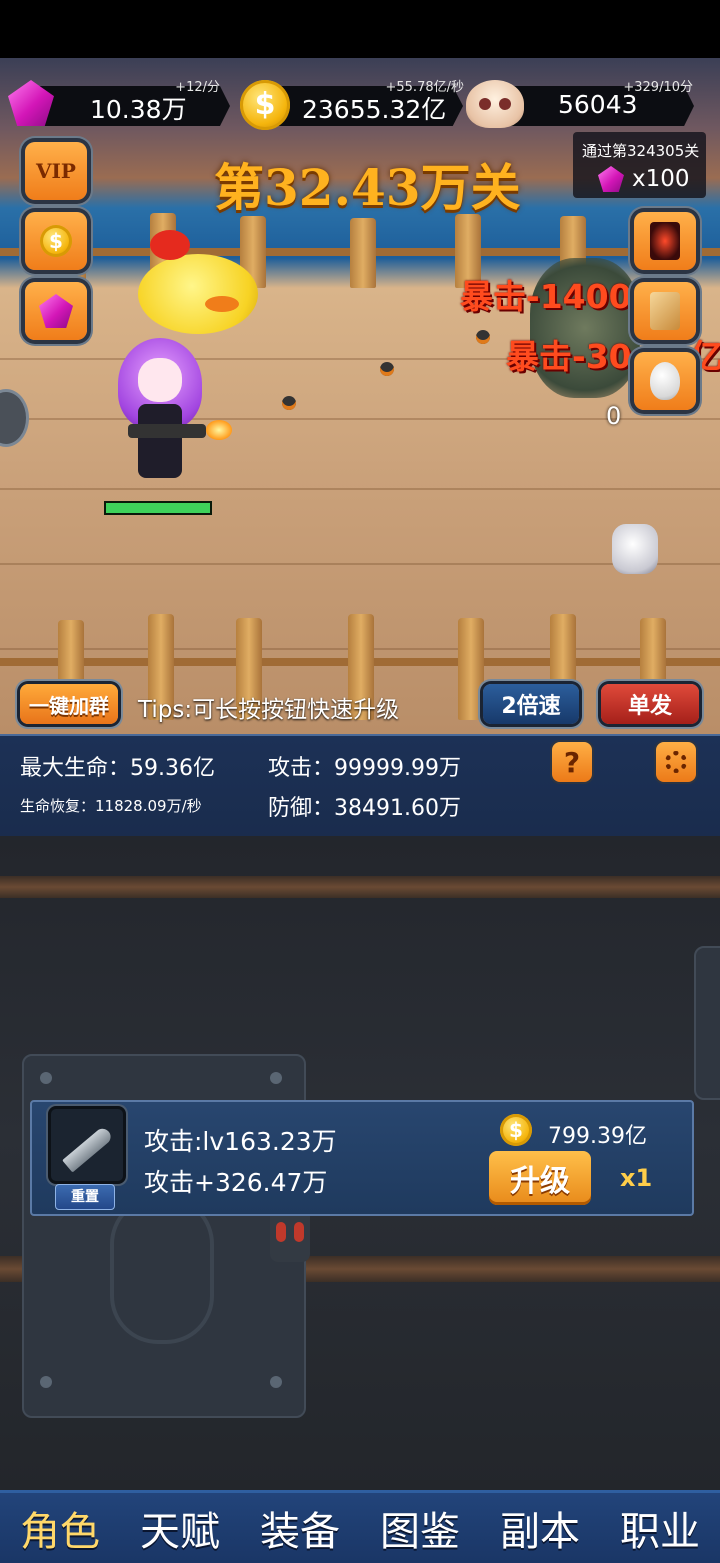 Image resolution: width=720 pixels, height=1563 pixels. I want to click on gem-icon, so click(56, 311).